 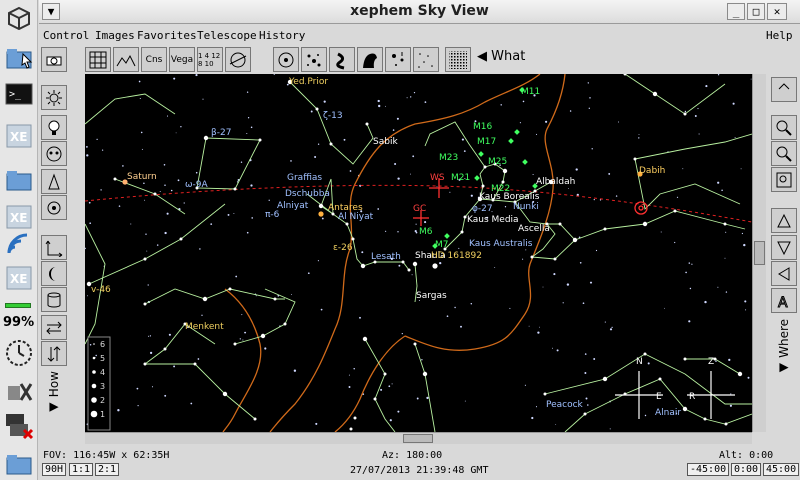 I want to click on flip-horizontal-icon, so click(x=54, y=327).